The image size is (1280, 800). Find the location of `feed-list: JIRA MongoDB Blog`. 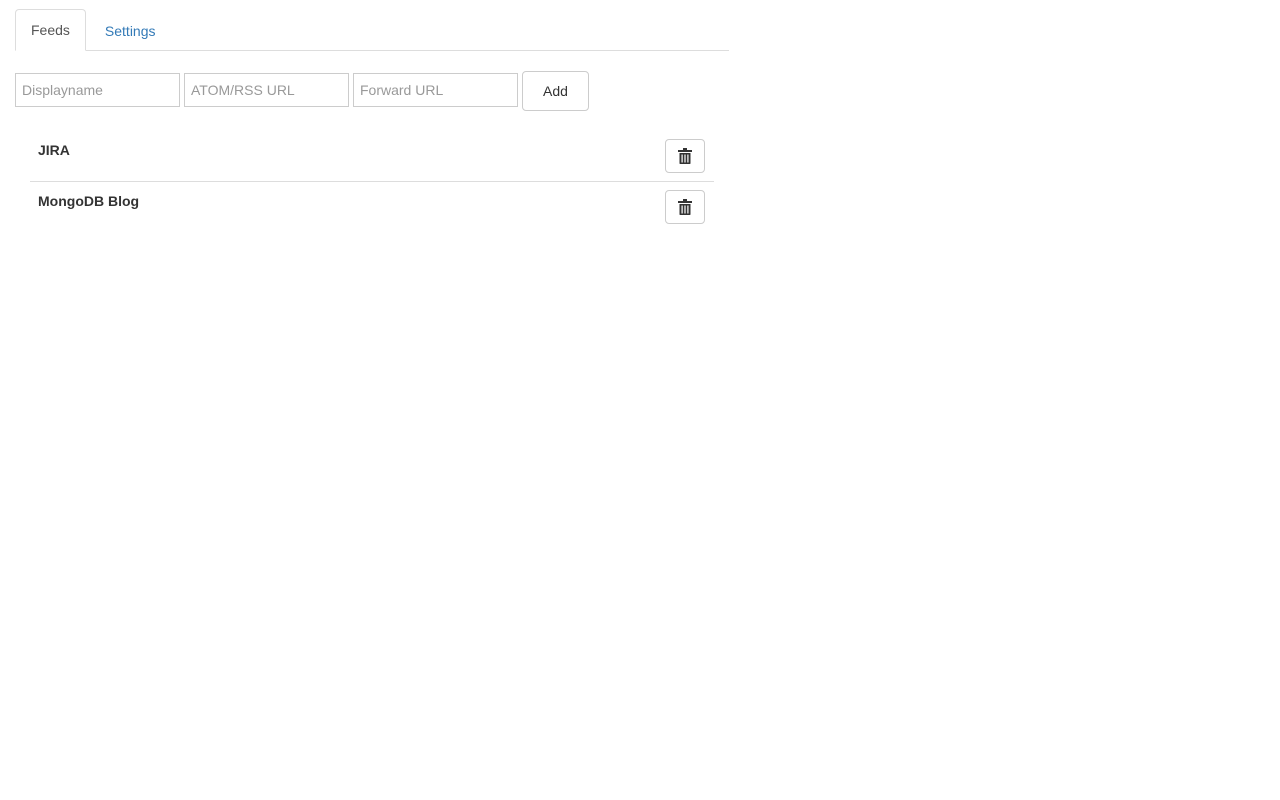

feed-list: JIRA MongoDB Blog is located at coordinates (372, 181).